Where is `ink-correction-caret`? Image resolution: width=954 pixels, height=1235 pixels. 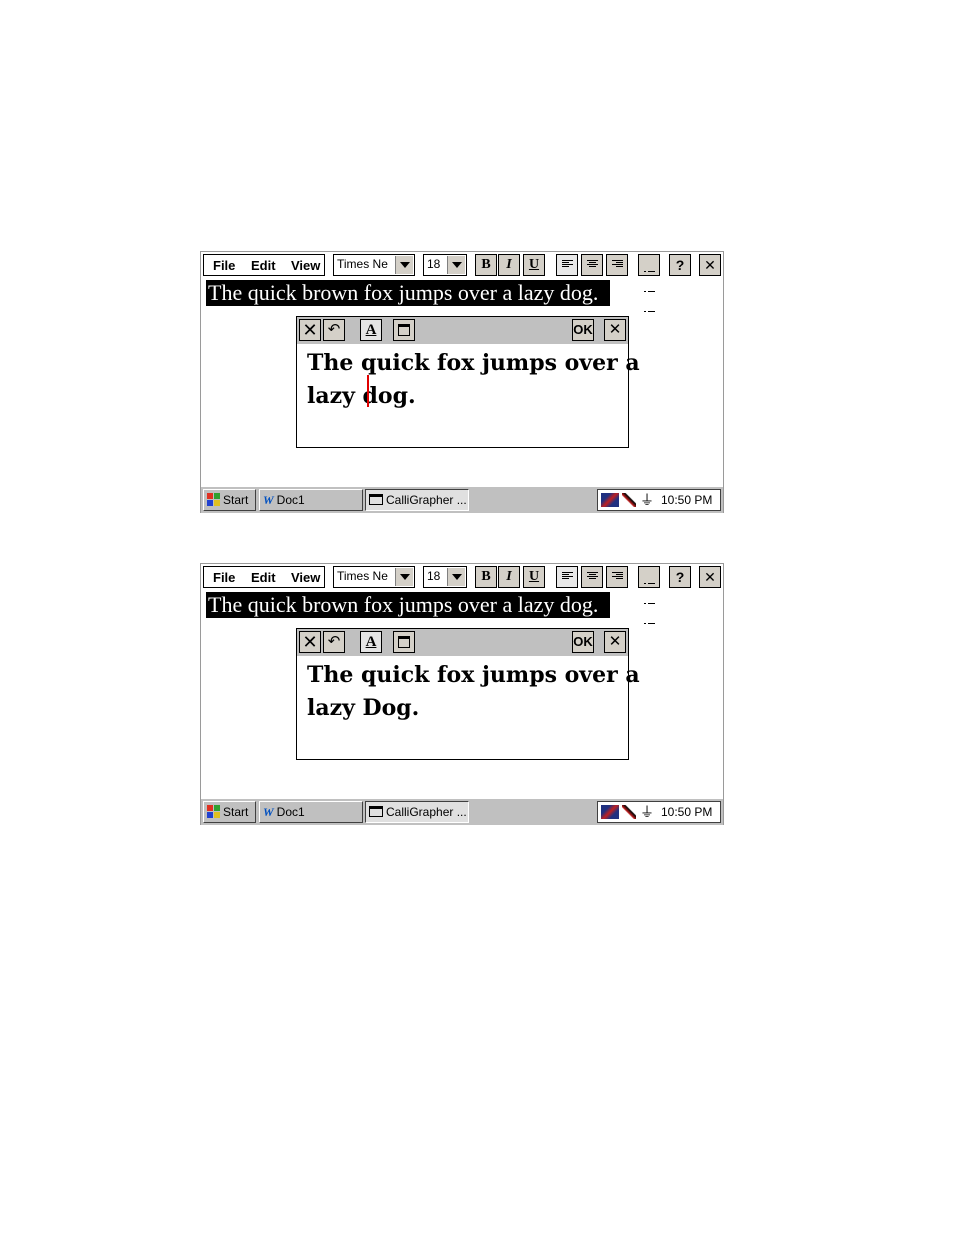
ink-correction-caret is located at coordinates (368, 391).